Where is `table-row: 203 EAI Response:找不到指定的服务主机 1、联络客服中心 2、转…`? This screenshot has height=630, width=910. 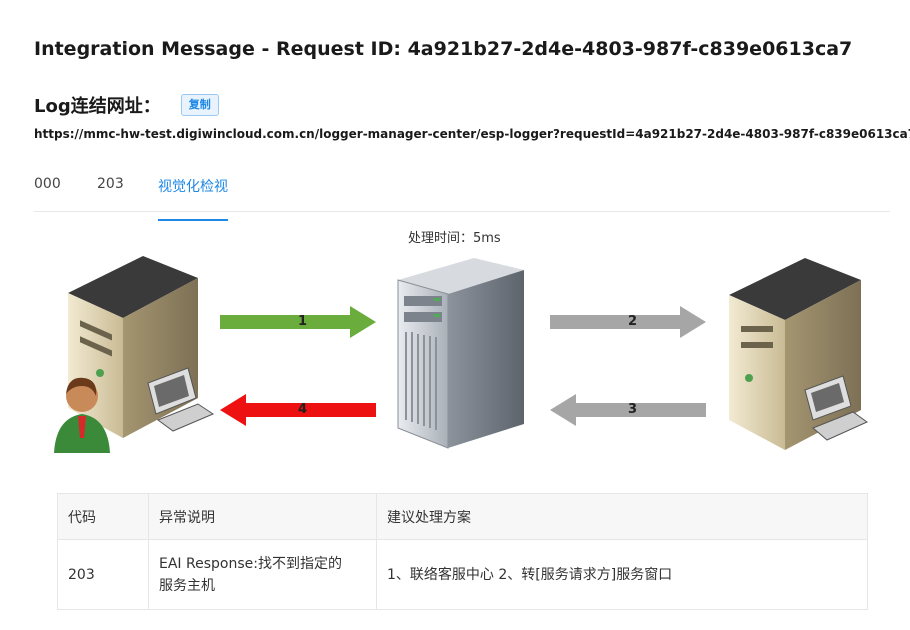 table-row: 203 EAI Response:找不到指定的服务主机 1、联络客服中心 2、转… is located at coordinates (462, 574).